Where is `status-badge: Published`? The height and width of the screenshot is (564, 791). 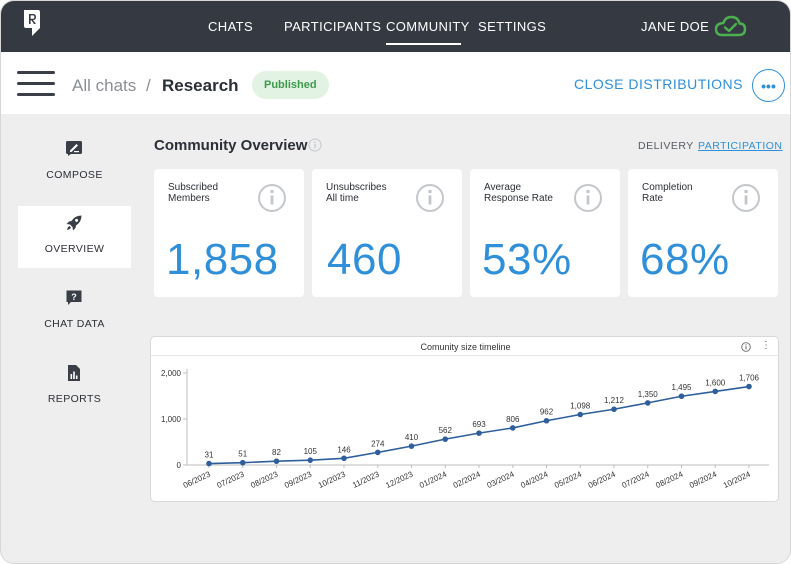 status-badge: Published is located at coordinates (290, 85).